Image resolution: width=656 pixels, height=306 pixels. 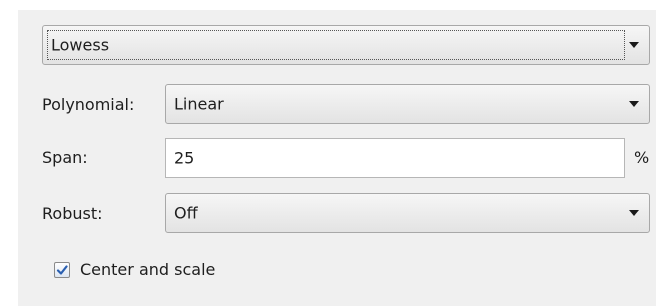 I want to click on polynomial-label: Polynomial:, so click(x=88, y=104).